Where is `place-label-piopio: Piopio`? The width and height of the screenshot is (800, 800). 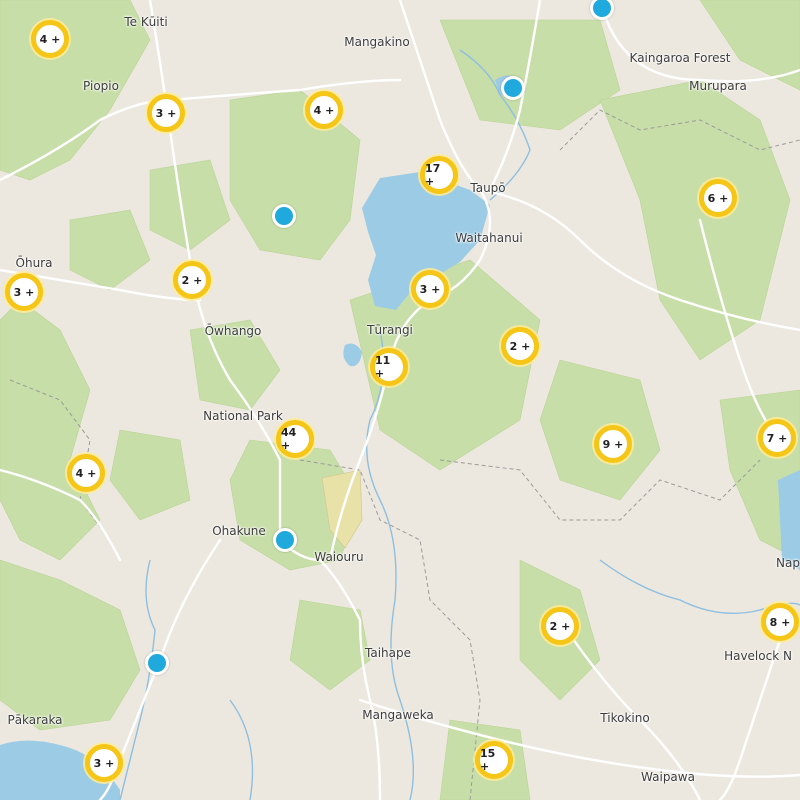 place-label-piopio: Piopio is located at coordinates (101, 86).